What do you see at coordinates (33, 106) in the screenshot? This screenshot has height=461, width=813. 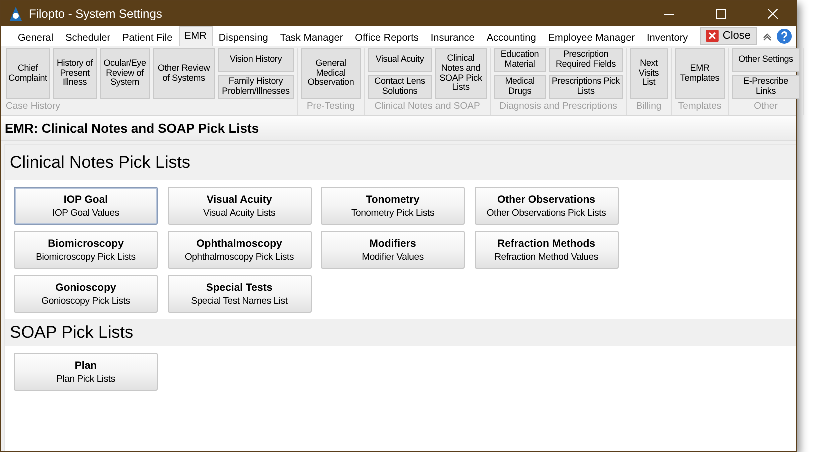 I see `group-label: Case History` at bounding box center [33, 106].